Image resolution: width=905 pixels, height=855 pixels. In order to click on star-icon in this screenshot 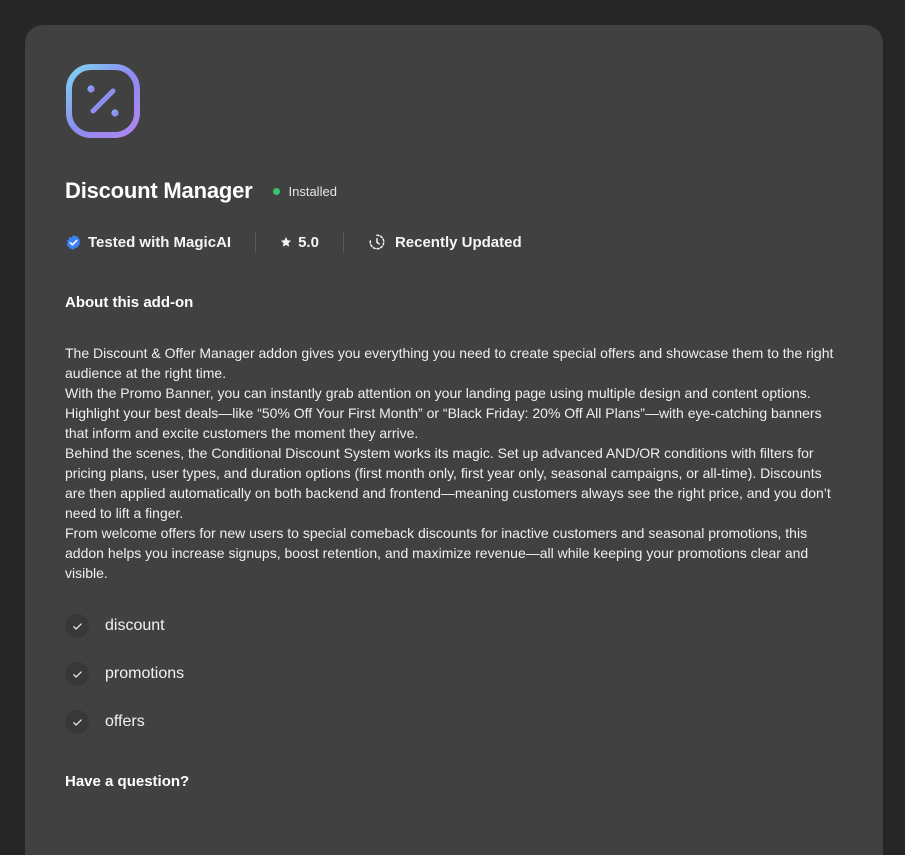, I will do `click(286, 242)`.